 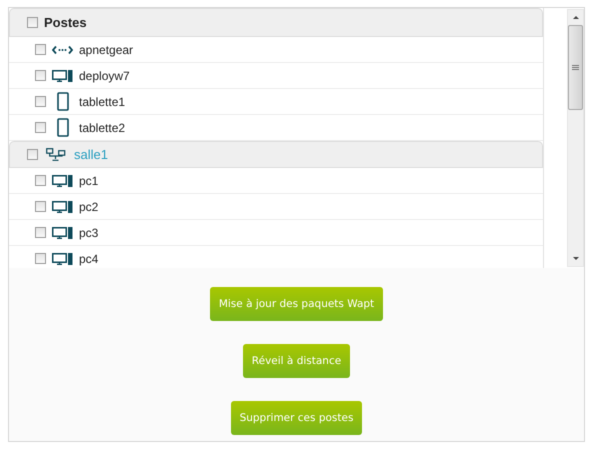 I want to click on item-label: pc1, so click(x=88, y=181).